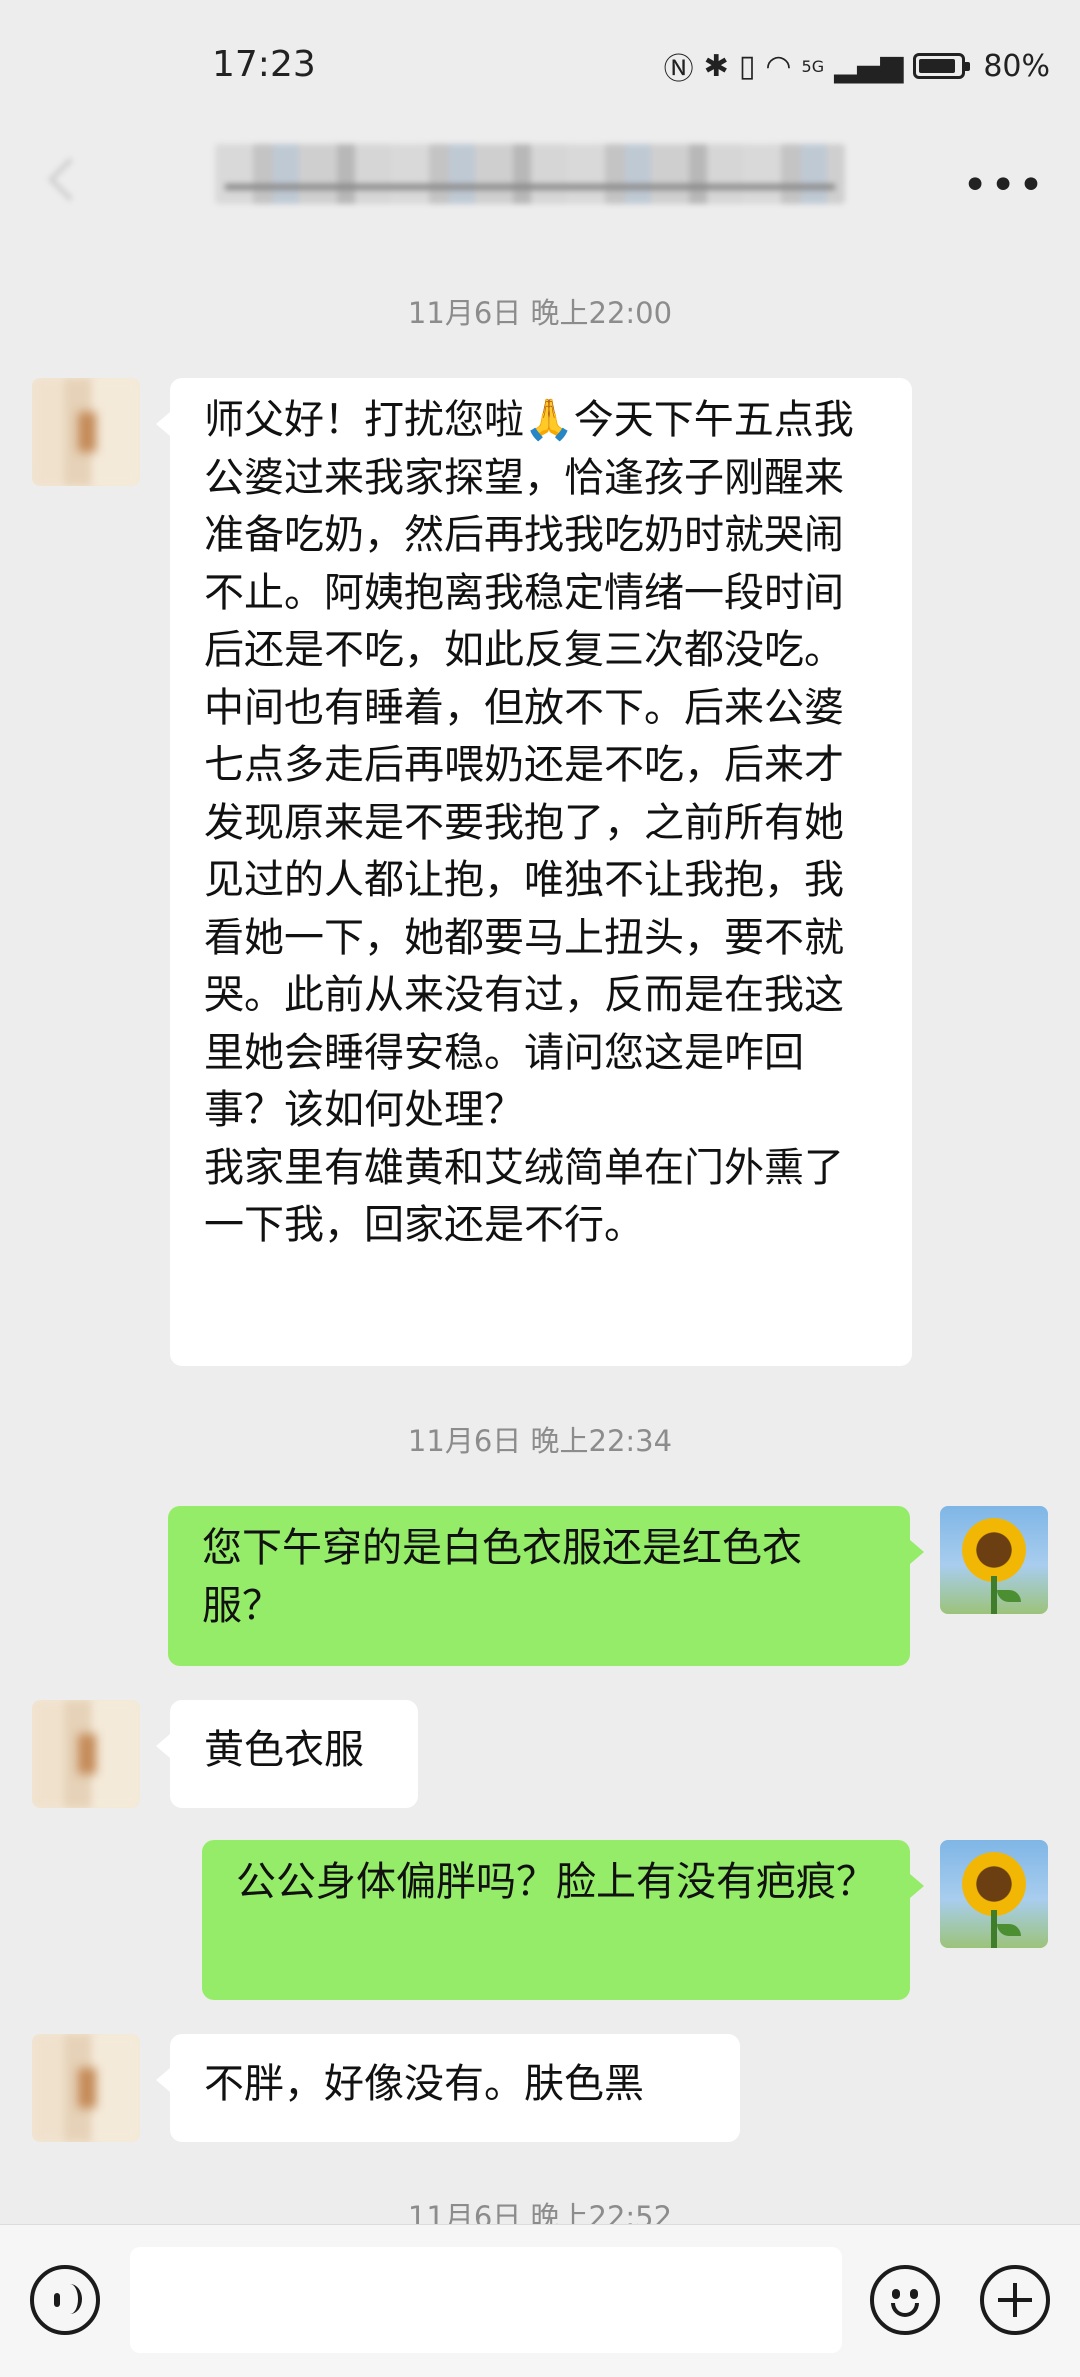 The width and height of the screenshot is (1080, 2377). What do you see at coordinates (540, 1441) in the screenshot?
I see `timestamp: 11月6日 晚上22:34` at bounding box center [540, 1441].